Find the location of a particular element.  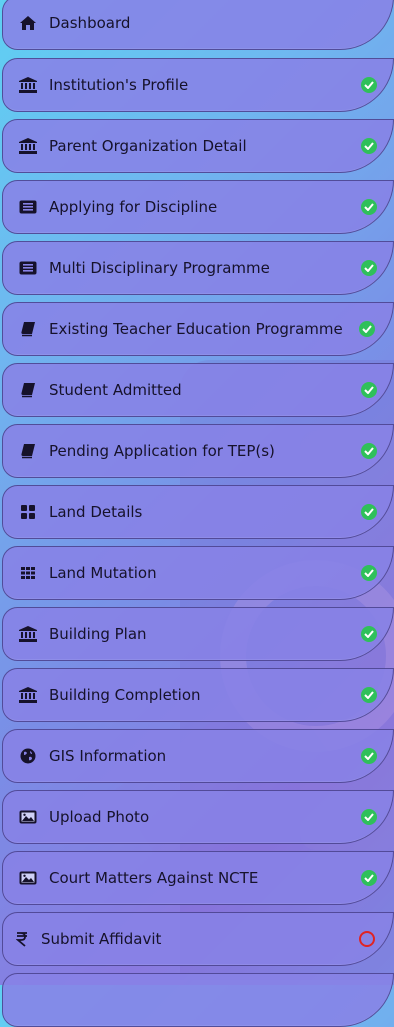

sidebar-item-next is located at coordinates (198, 1000).